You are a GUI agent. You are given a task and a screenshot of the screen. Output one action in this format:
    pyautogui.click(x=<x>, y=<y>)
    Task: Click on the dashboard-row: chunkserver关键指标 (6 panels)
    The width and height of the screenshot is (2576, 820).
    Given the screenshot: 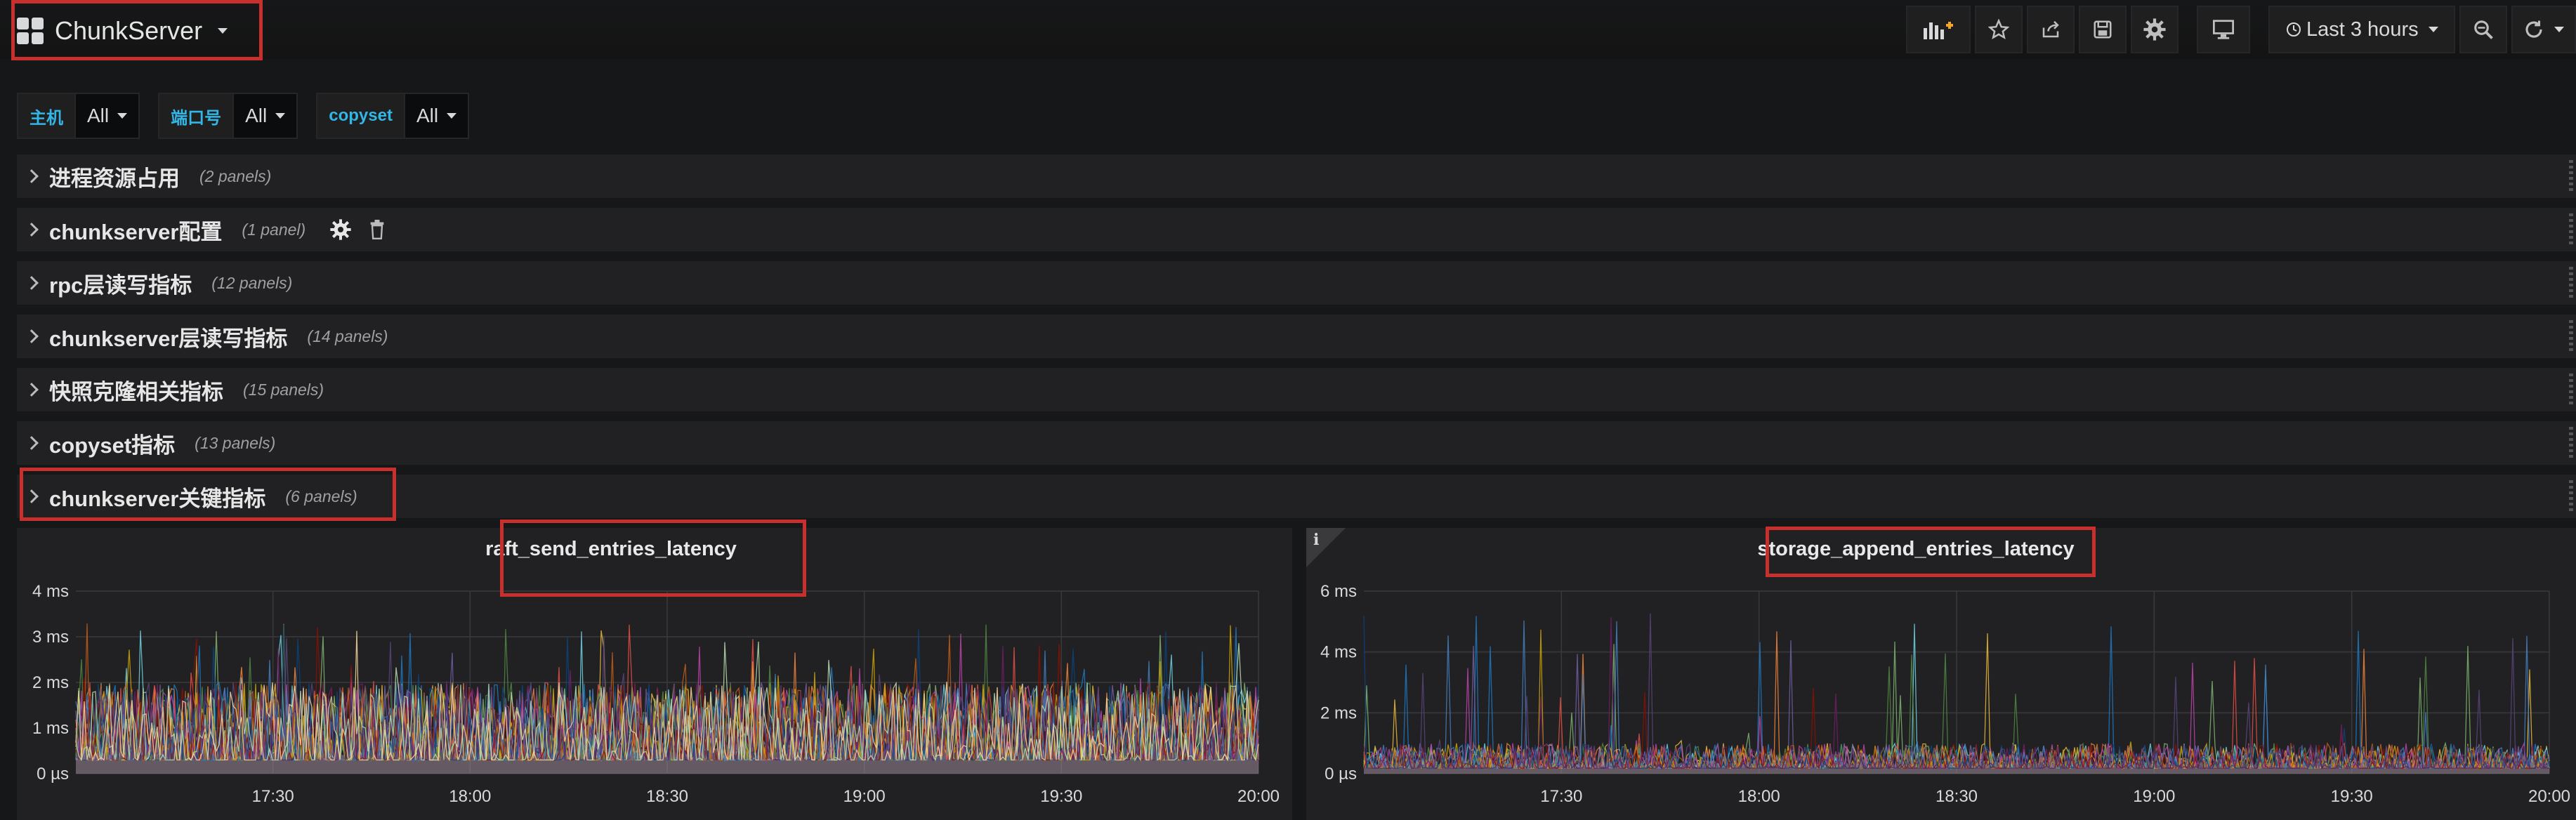 What is the action you would take?
    pyautogui.click(x=1296, y=496)
    